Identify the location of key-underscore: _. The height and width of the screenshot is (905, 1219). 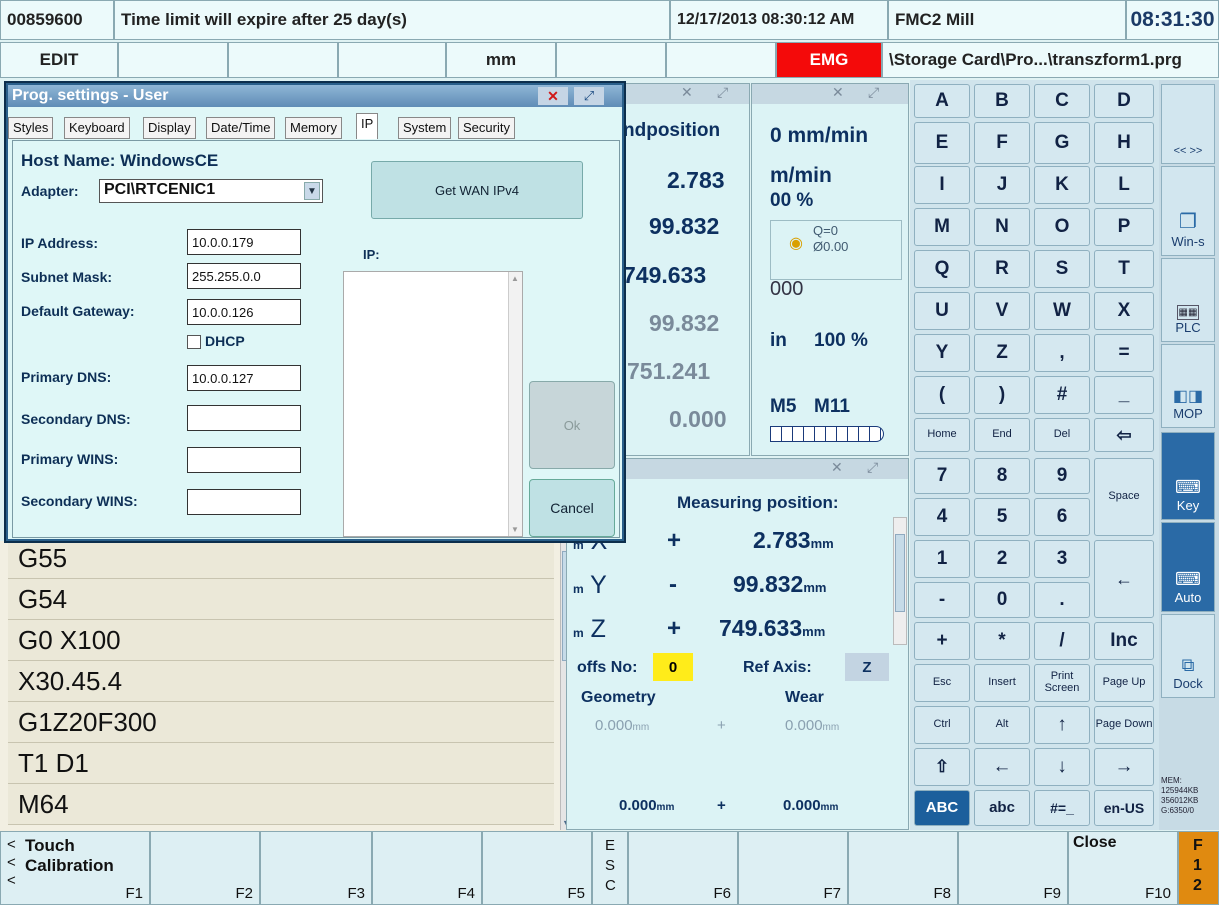
(1124, 395).